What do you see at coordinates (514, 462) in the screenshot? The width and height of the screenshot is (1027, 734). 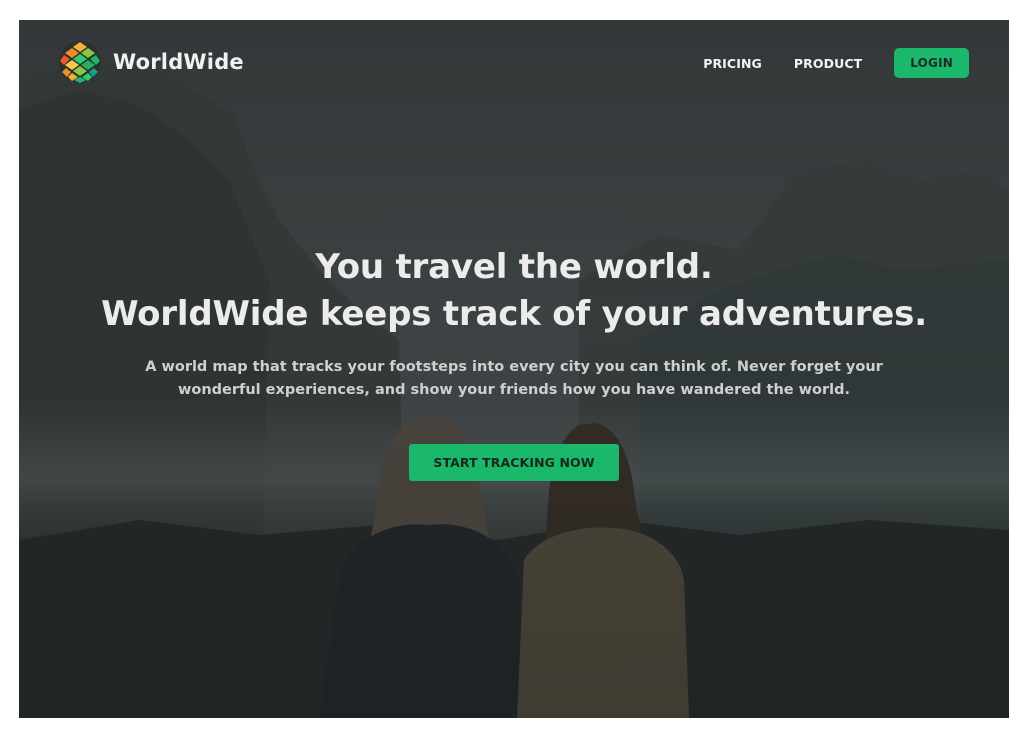 I see `start-tracking-button: START TRACKING NOW` at bounding box center [514, 462].